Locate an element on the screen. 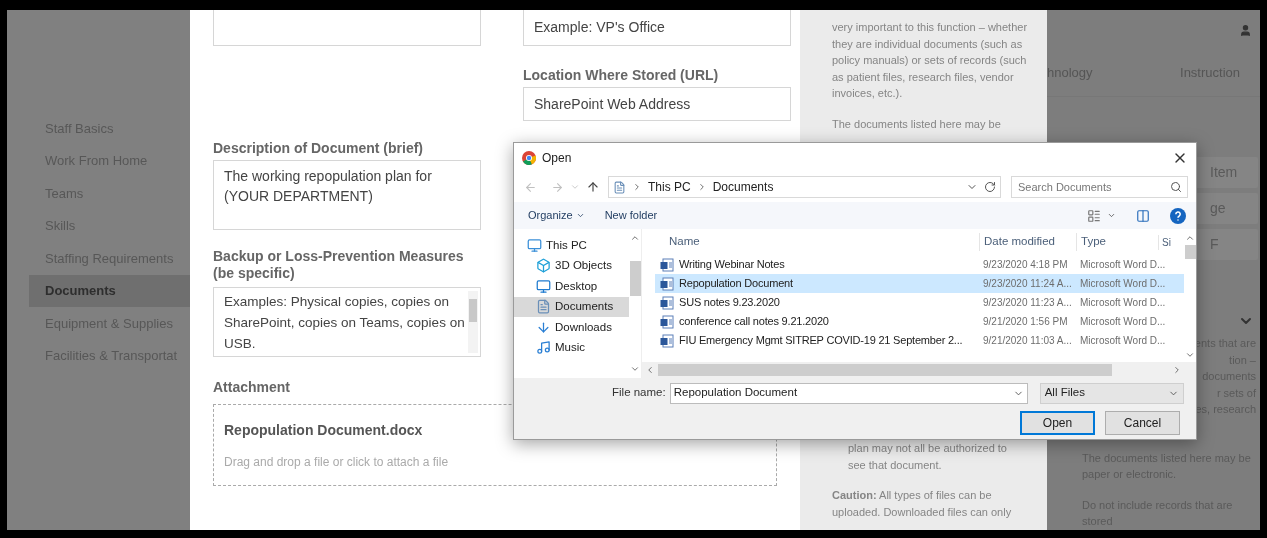 The height and width of the screenshot is (538, 1267). breadcrumb-item: Documents is located at coordinates (743, 187).